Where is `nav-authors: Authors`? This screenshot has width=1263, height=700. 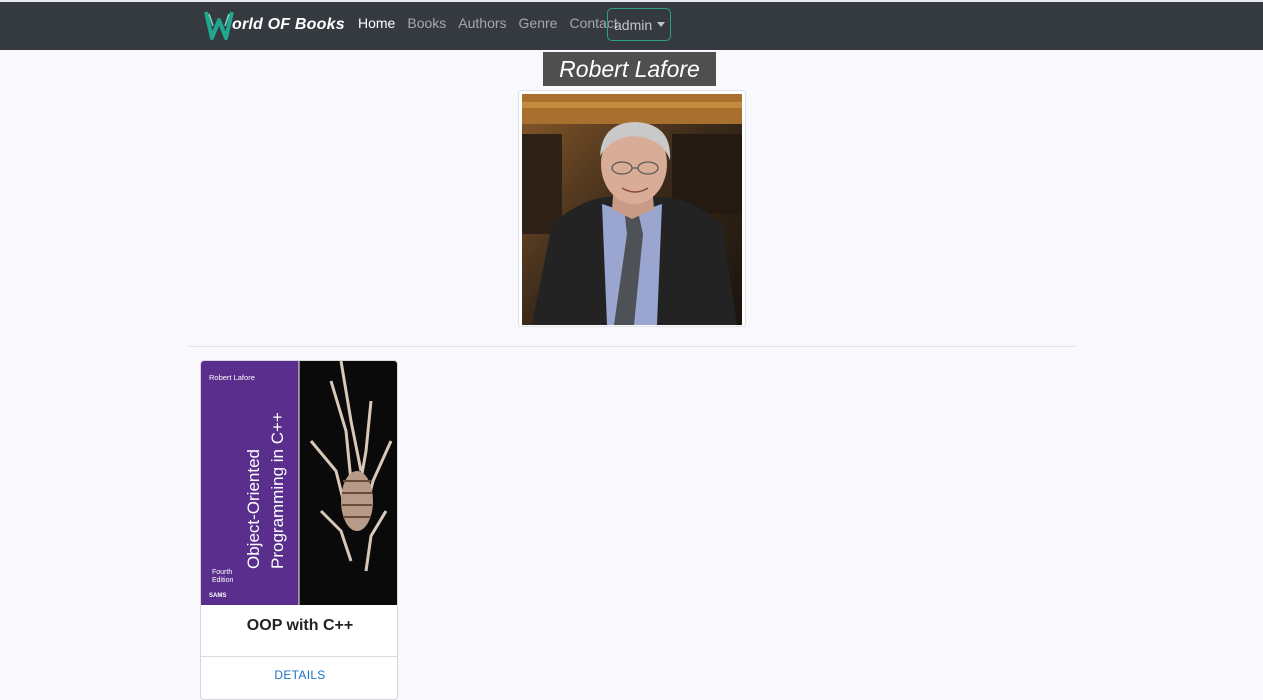 nav-authors: Authors is located at coordinates (482, 23).